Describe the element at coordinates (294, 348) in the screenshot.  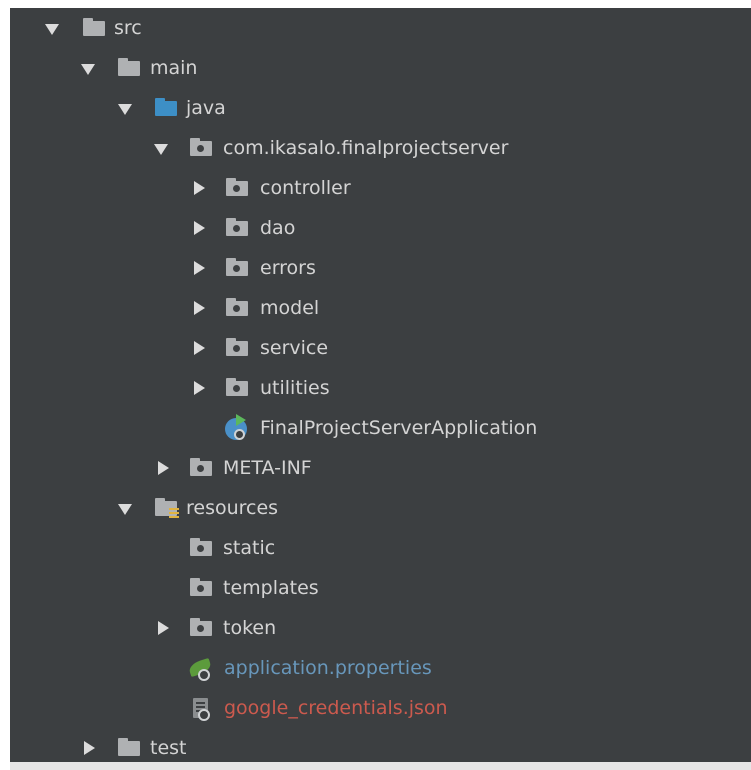
I see `tree-node-label: service` at that location.